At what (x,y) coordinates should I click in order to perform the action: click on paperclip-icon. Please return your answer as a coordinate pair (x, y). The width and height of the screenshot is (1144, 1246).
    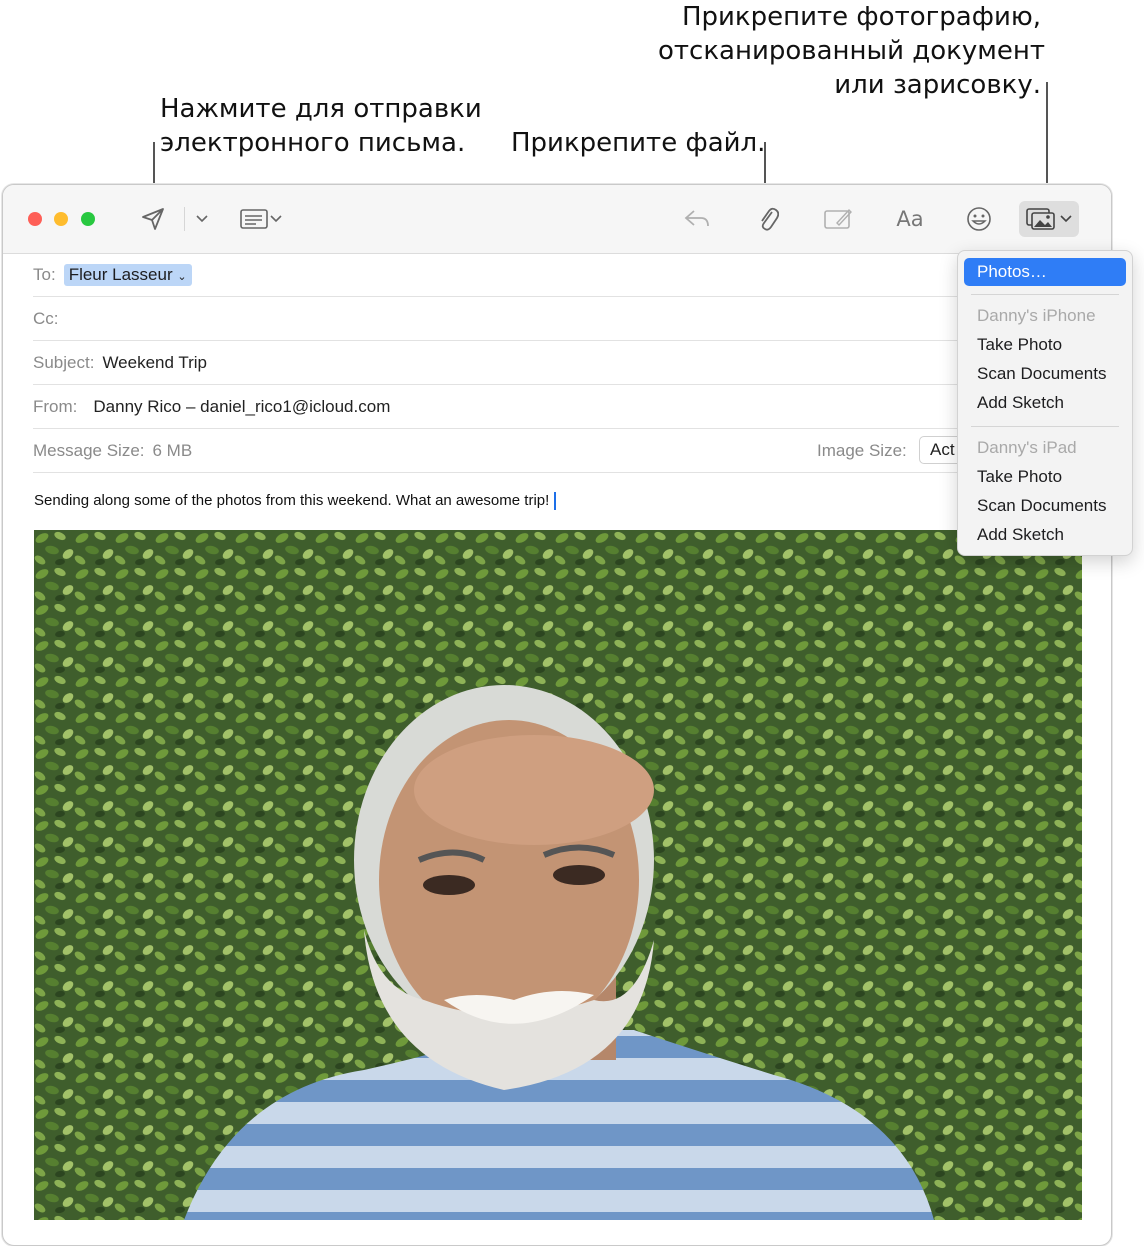
    Looking at the image, I should click on (770, 219).